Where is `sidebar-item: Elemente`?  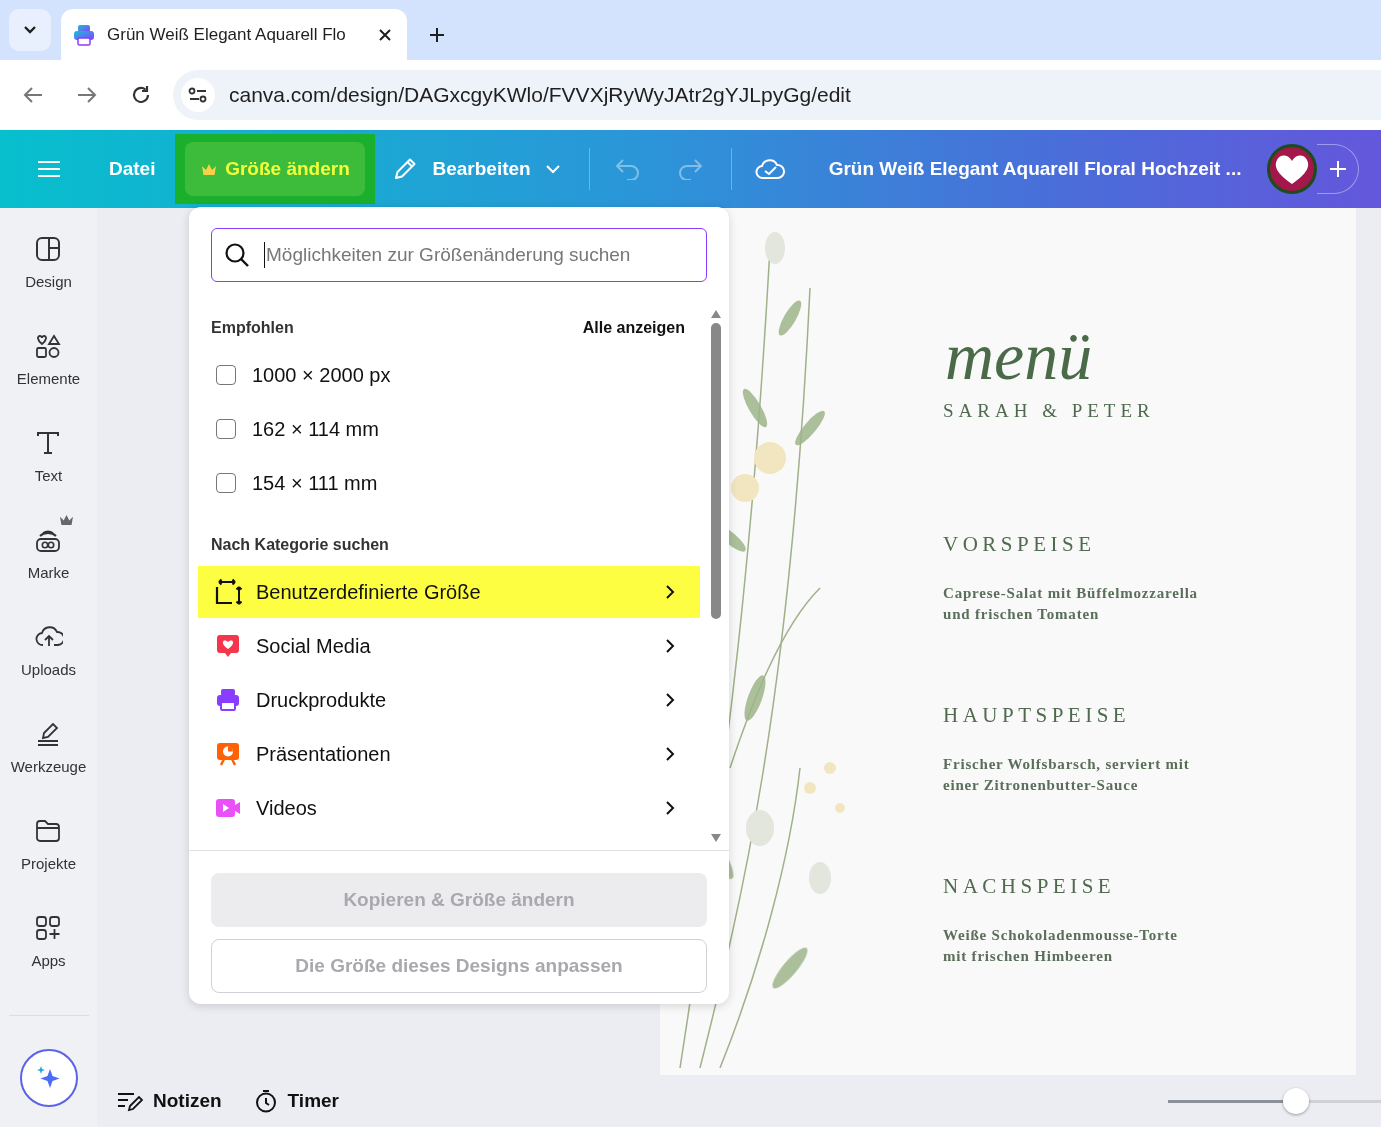
sidebar-item: Elemente is located at coordinates (48, 380).